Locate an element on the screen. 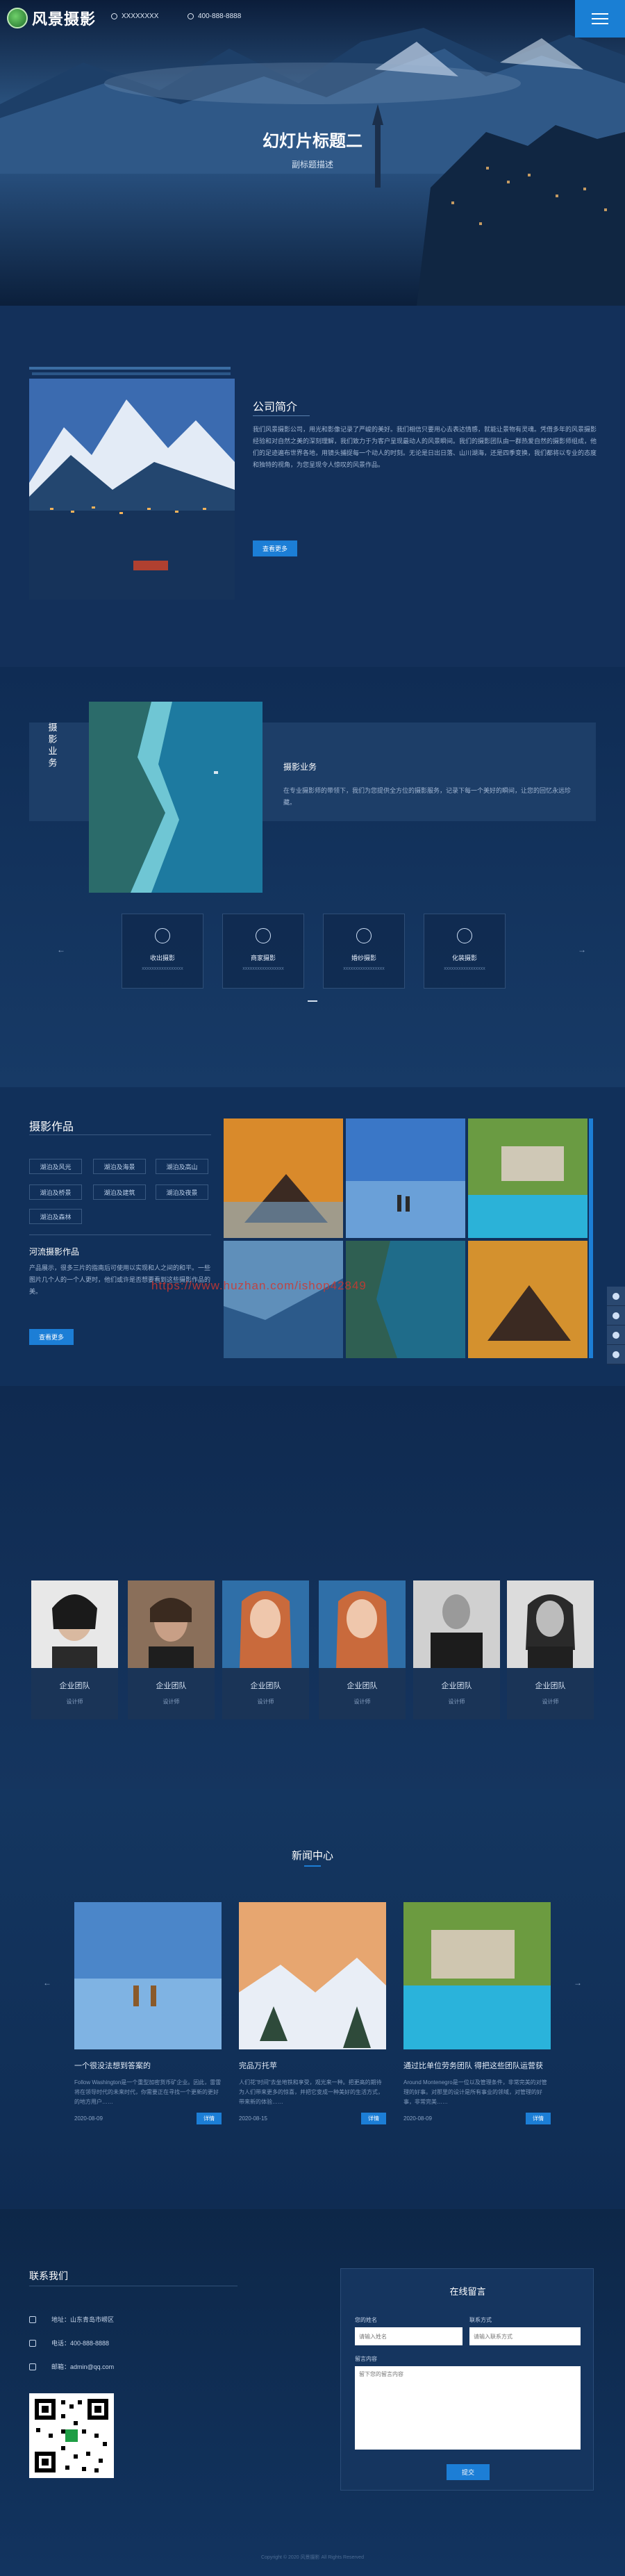 The width and height of the screenshot is (625, 2576). name-input is located at coordinates (408, 2336).